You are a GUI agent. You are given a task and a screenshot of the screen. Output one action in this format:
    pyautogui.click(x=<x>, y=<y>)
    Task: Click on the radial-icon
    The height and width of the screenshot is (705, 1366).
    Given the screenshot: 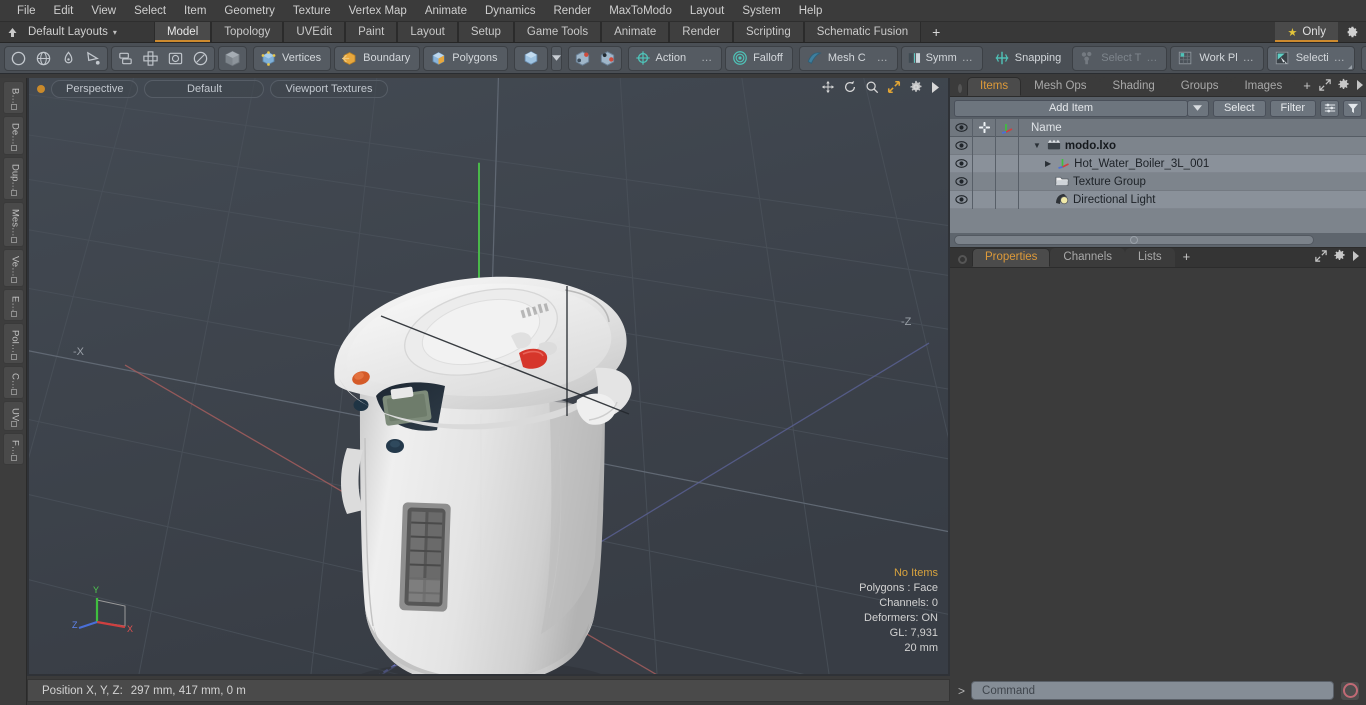 What is the action you would take?
    pyautogui.click(x=200, y=58)
    